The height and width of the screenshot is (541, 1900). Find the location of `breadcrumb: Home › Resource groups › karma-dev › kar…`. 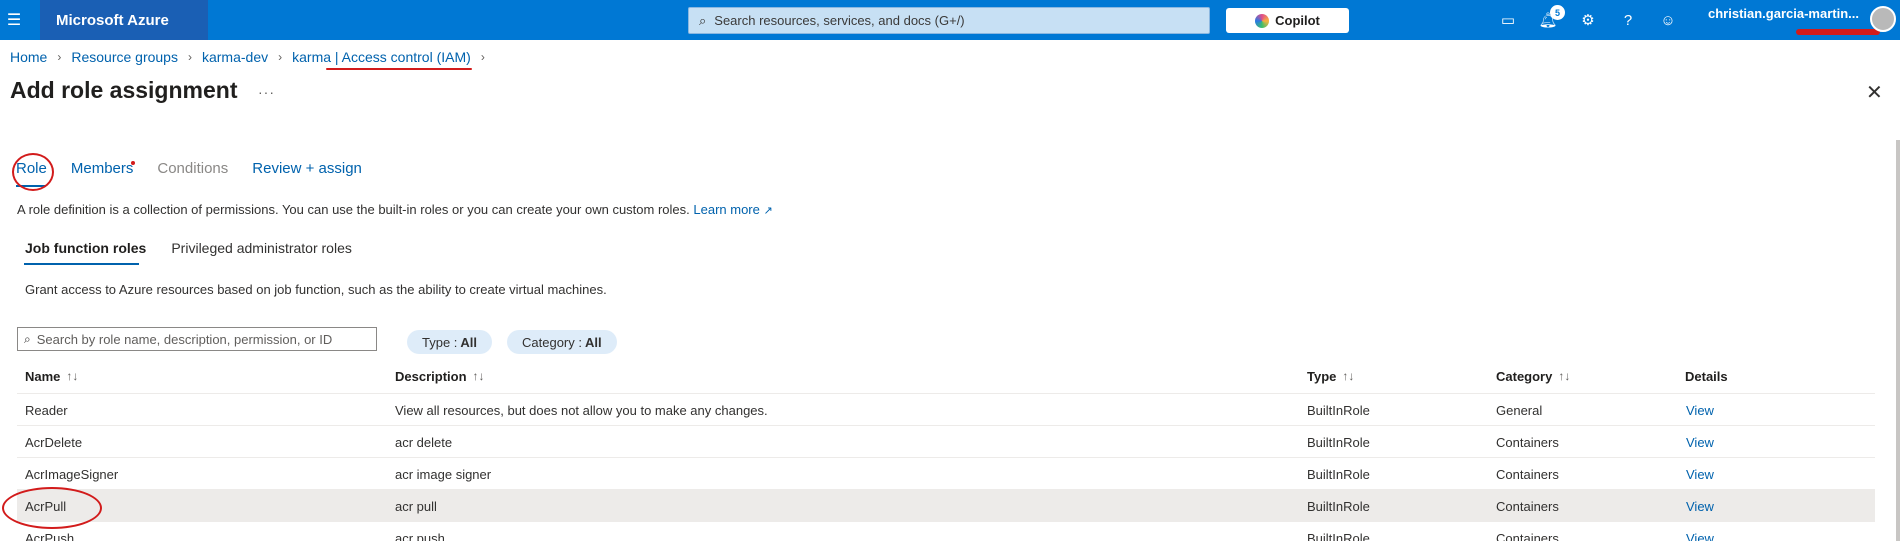

breadcrumb: Home › Resource groups › karma-dev › kar… is located at coordinates (252, 57).